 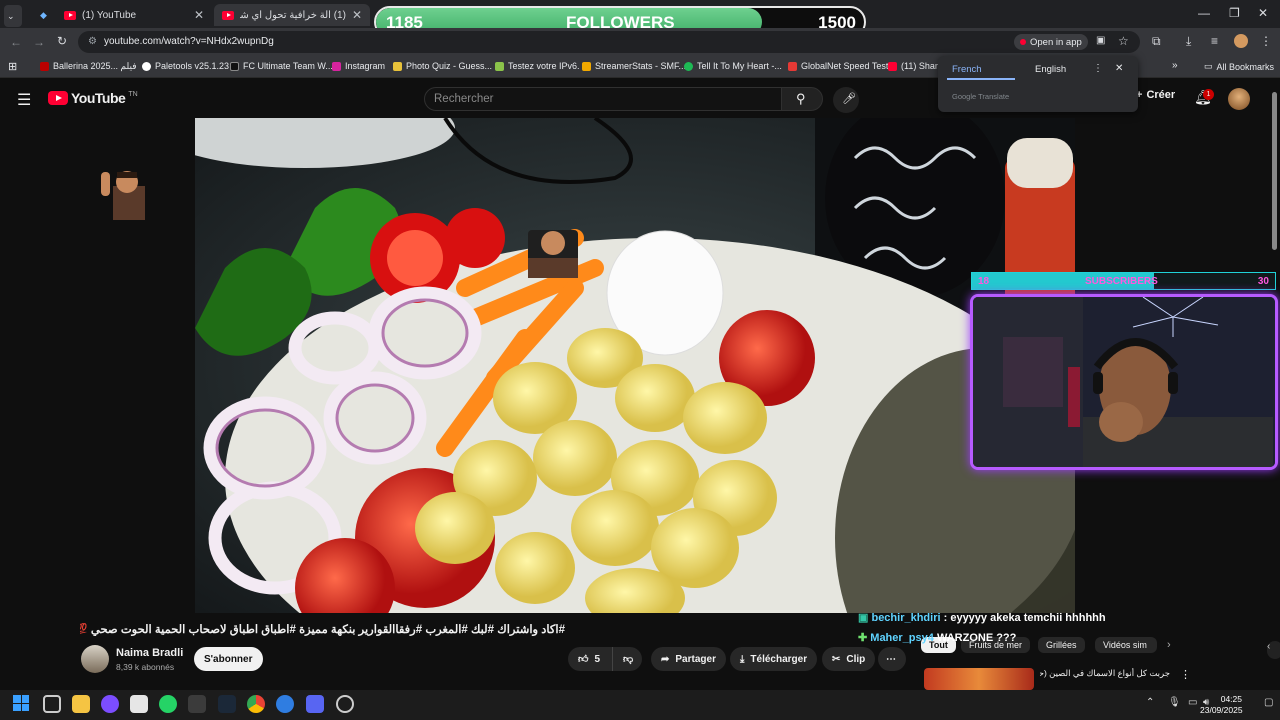 What do you see at coordinates (81, 704) in the screenshot?
I see `file-explorer-icon` at bounding box center [81, 704].